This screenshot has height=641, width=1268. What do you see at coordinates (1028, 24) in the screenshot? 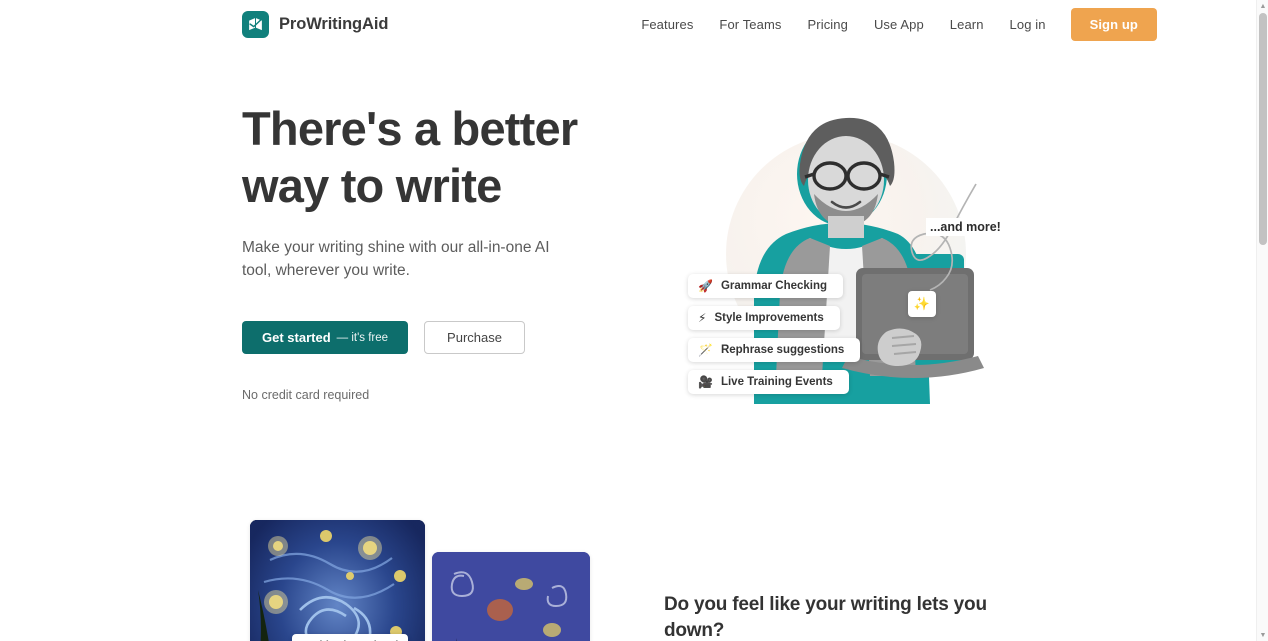
I see `nav-item-log-in: Log in` at bounding box center [1028, 24].